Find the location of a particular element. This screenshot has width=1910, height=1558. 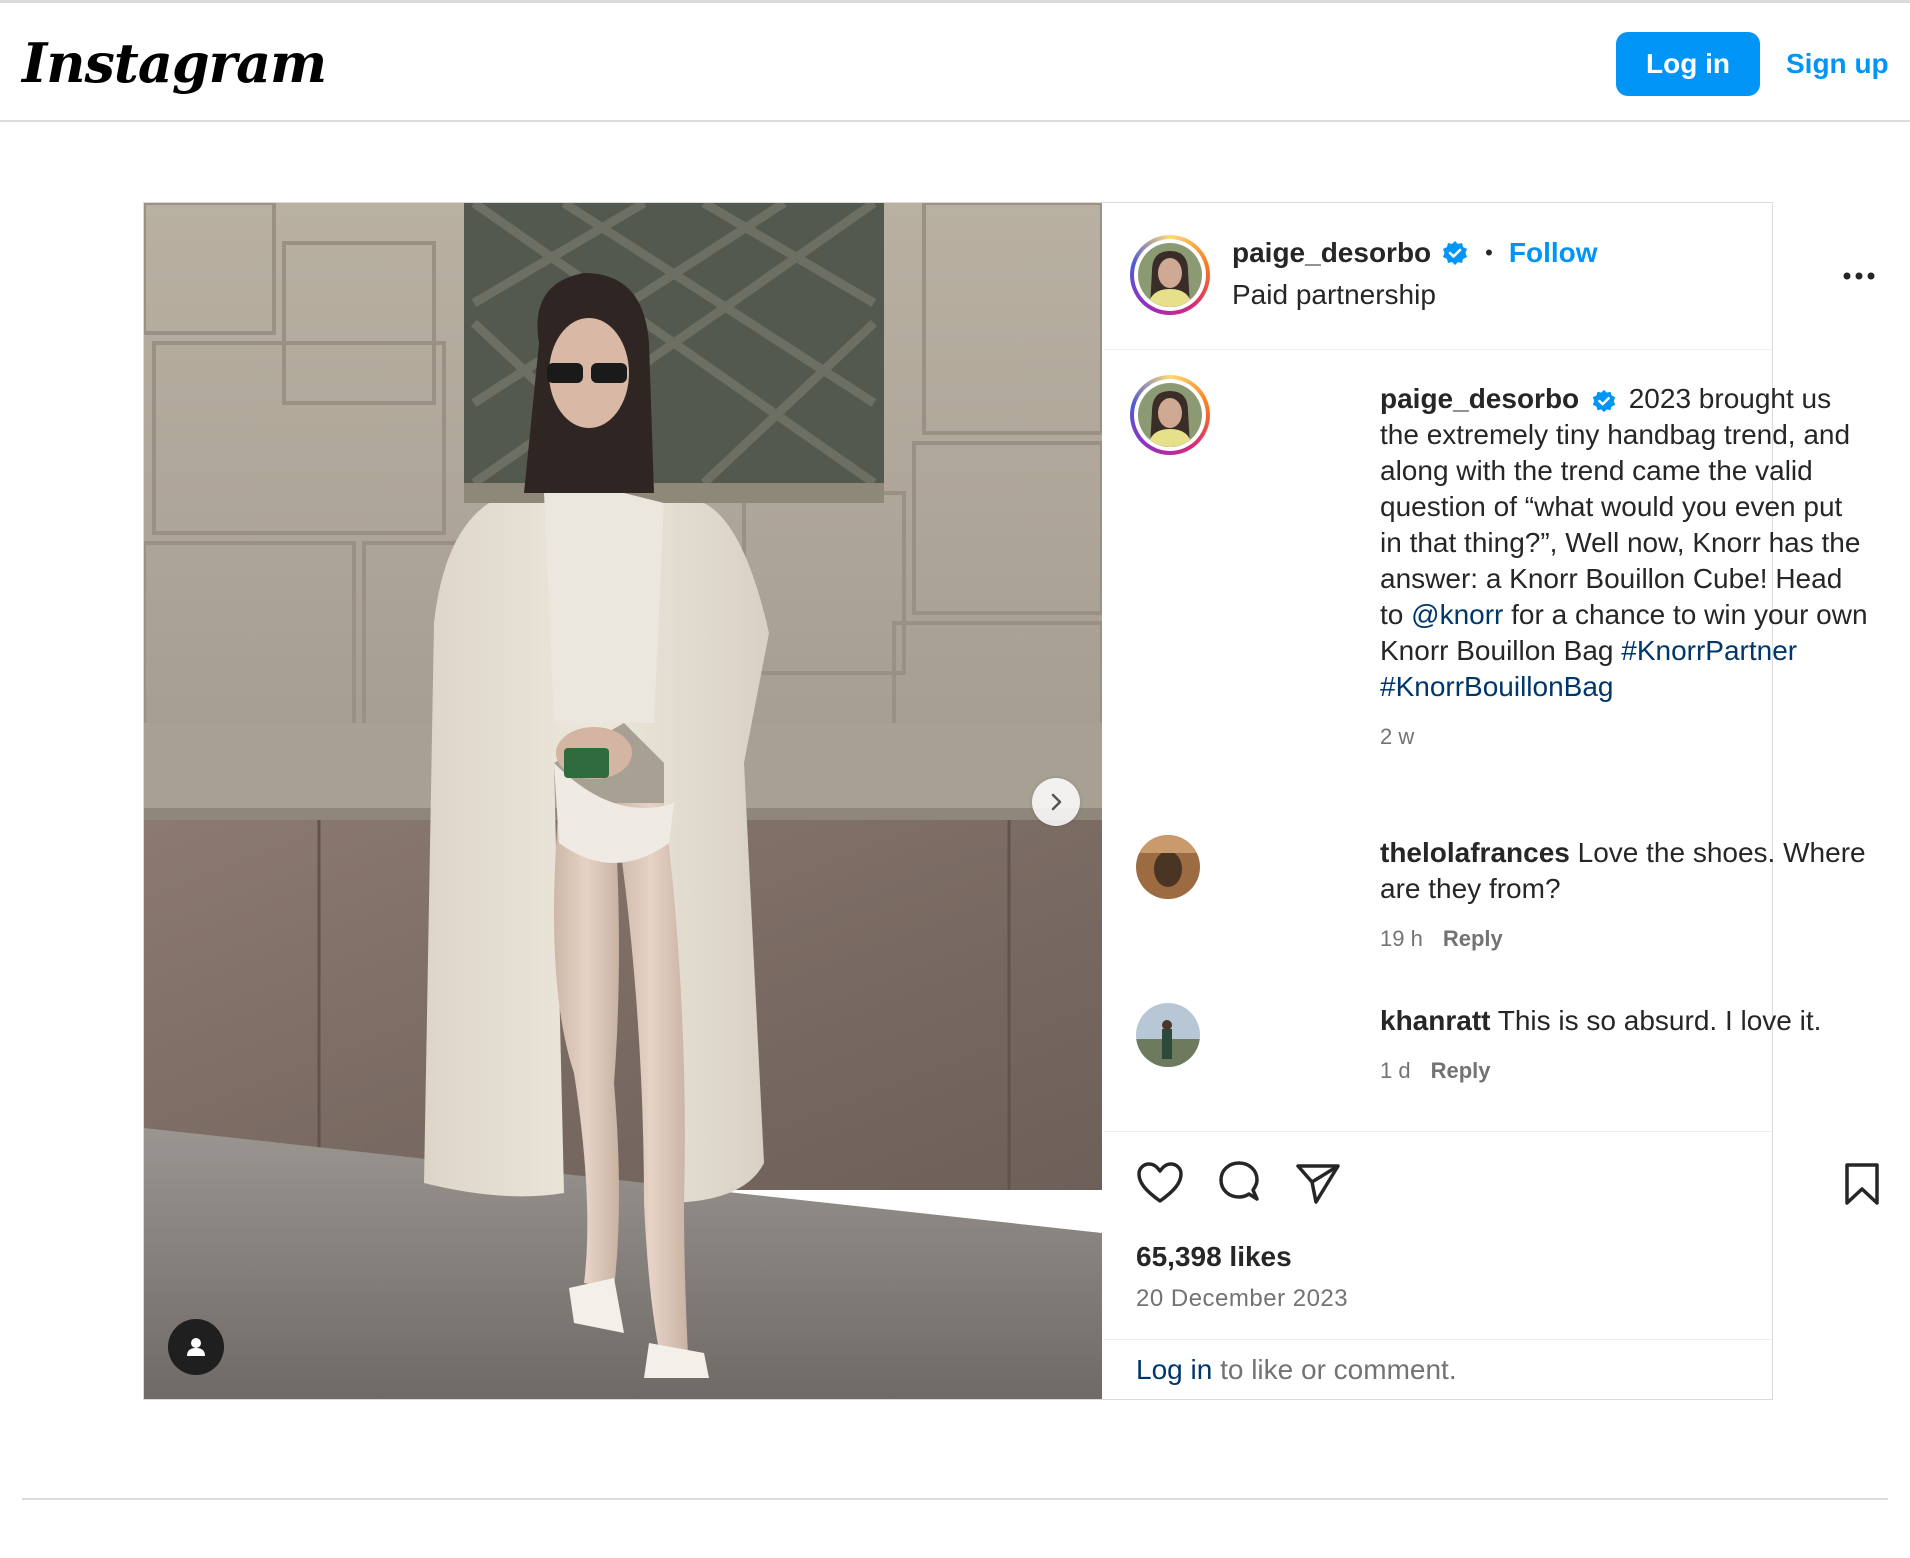

chevron-right-icon is located at coordinates (1056, 802).